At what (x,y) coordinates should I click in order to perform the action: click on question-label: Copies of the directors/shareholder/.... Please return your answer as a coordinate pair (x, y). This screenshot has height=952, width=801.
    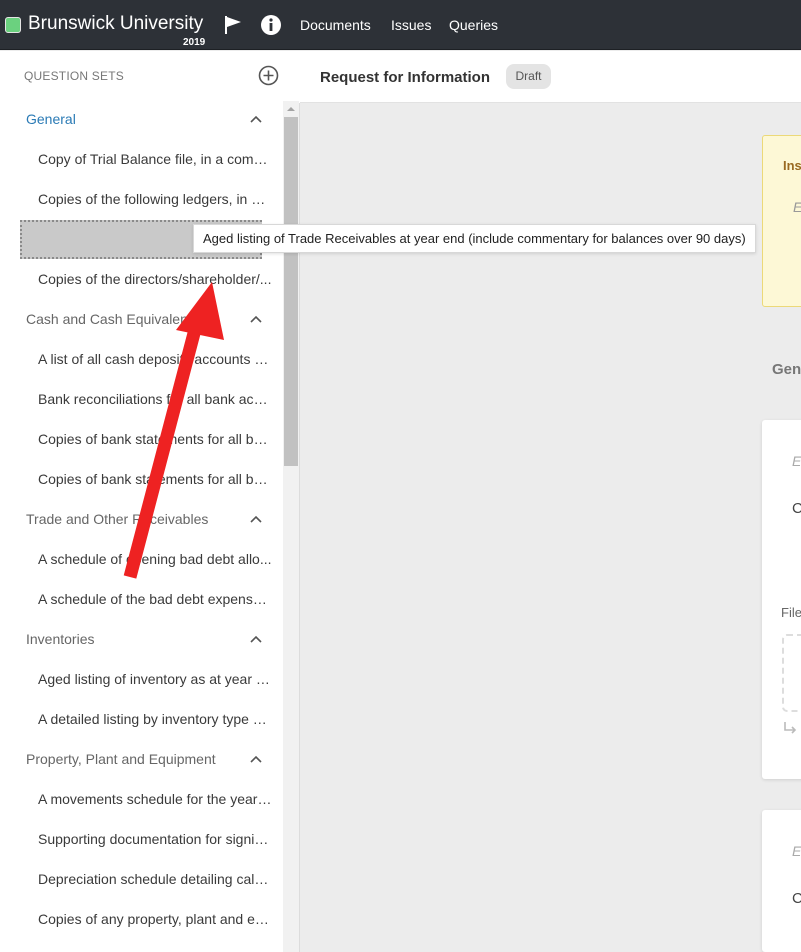
    Looking at the image, I should click on (155, 279).